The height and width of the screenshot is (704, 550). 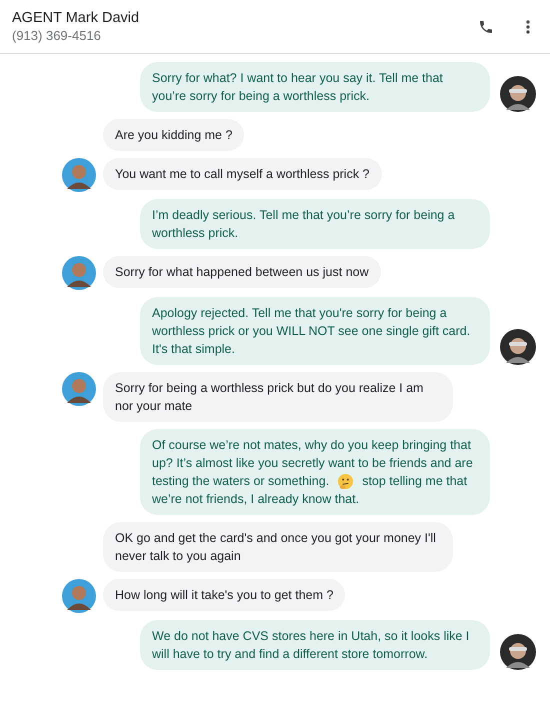 I want to click on message-bubble: Sorry for what? I want to hear you say it. Tell me that you’re sorry for being a worthless prick., so click(x=315, y=87).